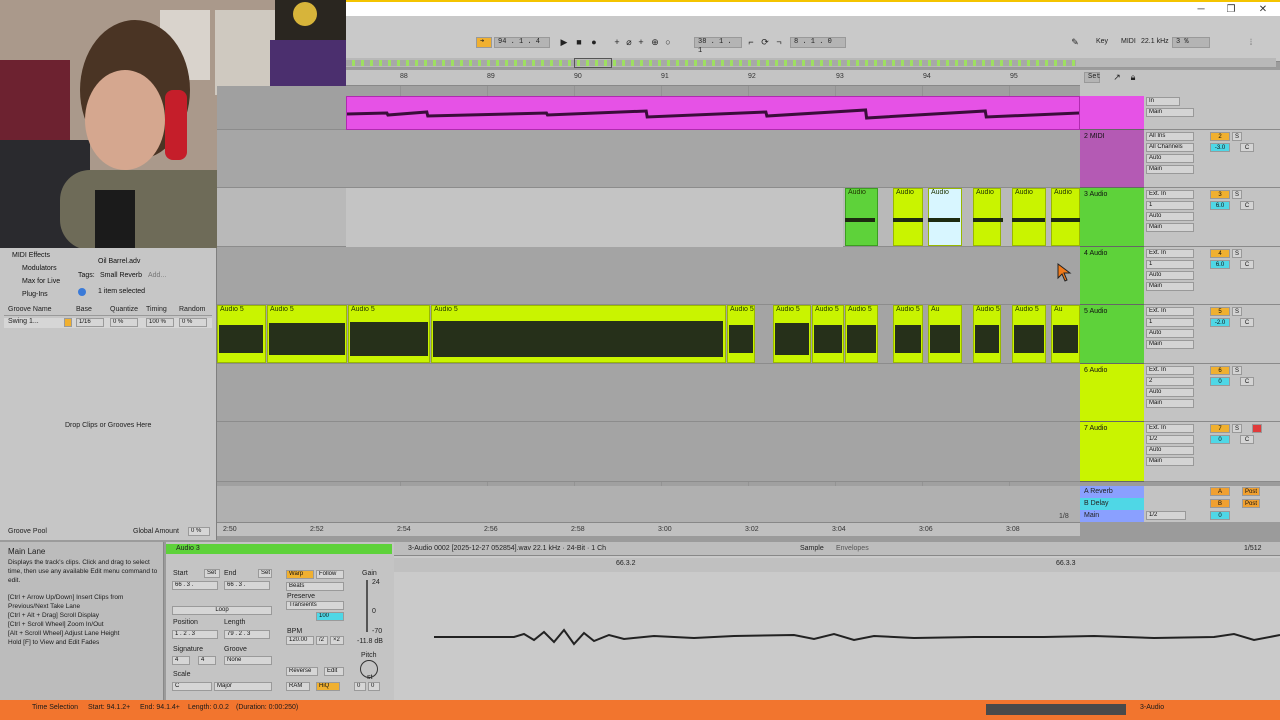 This screenshot has width=1280, height=720. I want to click on track-header-2-midi: 2 MIDI, so click(1112, 159).